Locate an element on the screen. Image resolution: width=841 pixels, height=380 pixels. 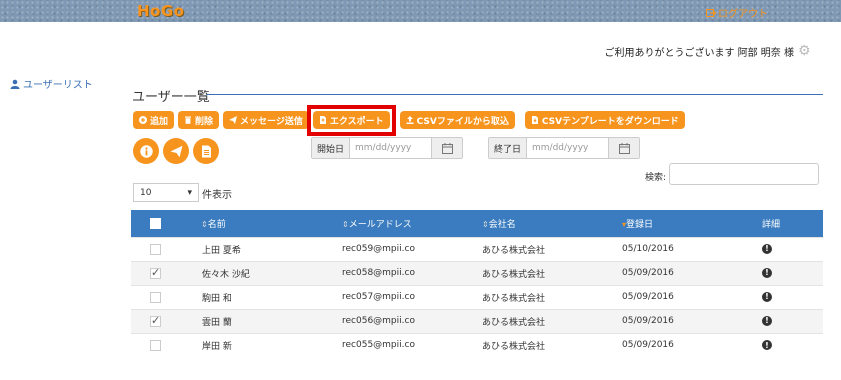
table-row: 雲田 蘭 rec056@mpii.co あひる株式会社 05/09/2016 ! is located at coordinates (477, 320).